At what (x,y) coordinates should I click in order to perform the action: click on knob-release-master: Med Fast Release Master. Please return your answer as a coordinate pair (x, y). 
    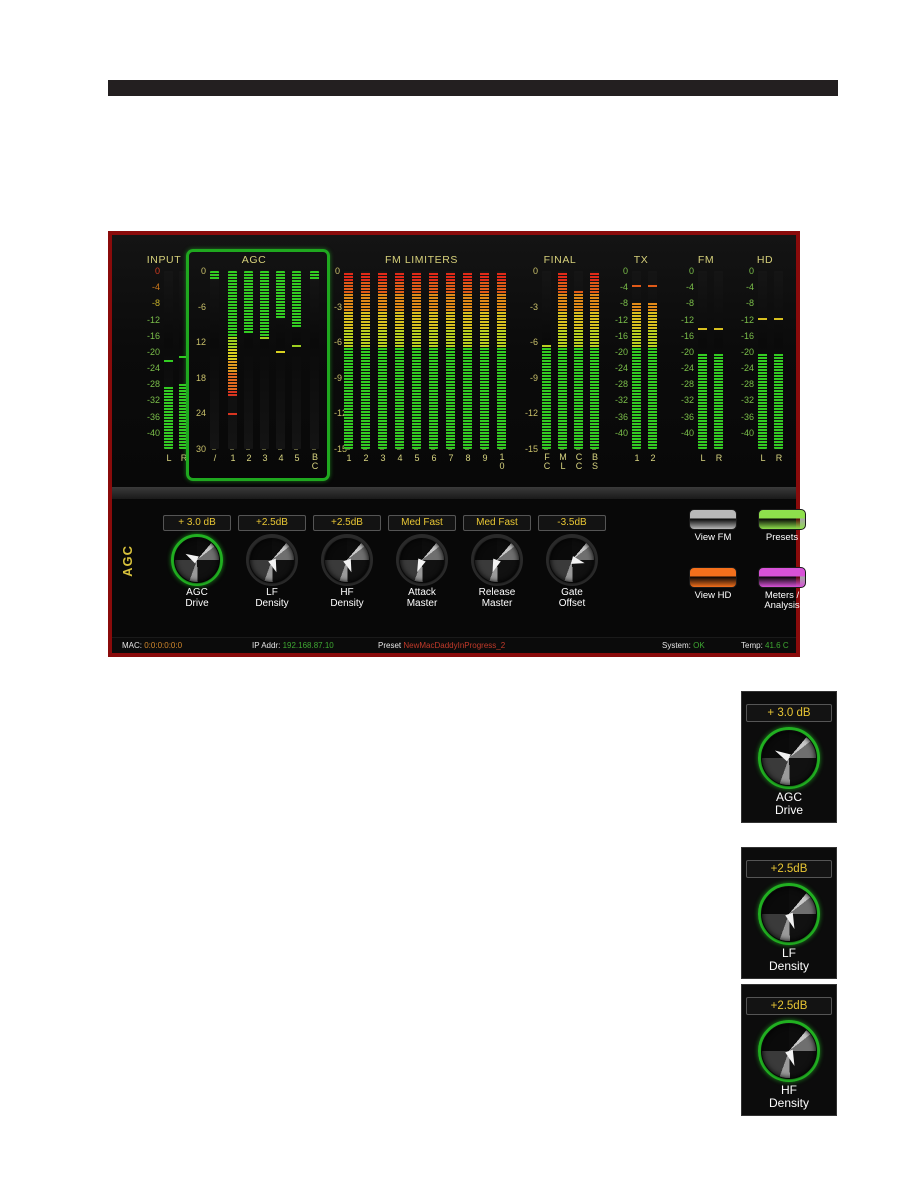
    Looking at the image, I should click on (497, 562).